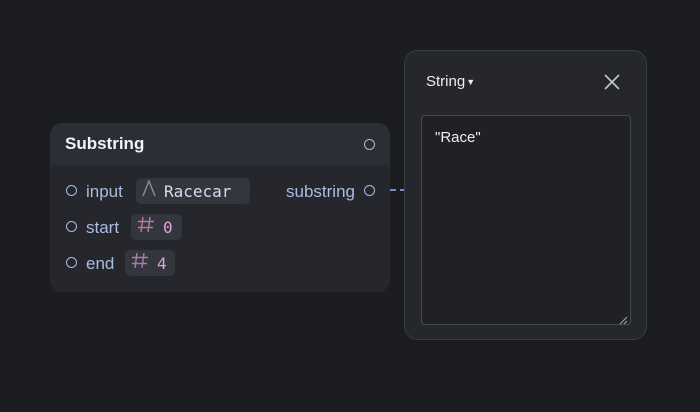 The width and height of the screenshot is (700, 412). What do you see at coordinates (149, 190) in the screenshot?
I see `text-type-icon` at bounding box center [149, 190].